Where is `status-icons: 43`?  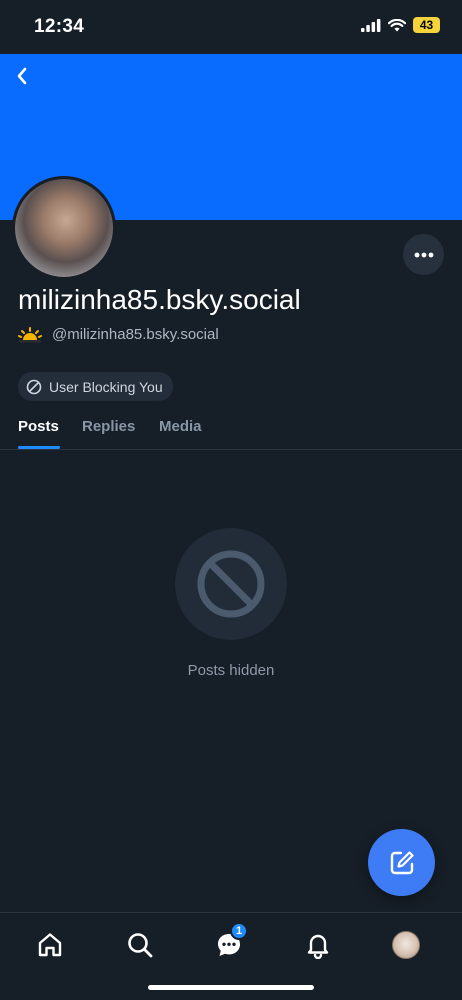 status-icons: 43 is located at coordinates (400, 25).